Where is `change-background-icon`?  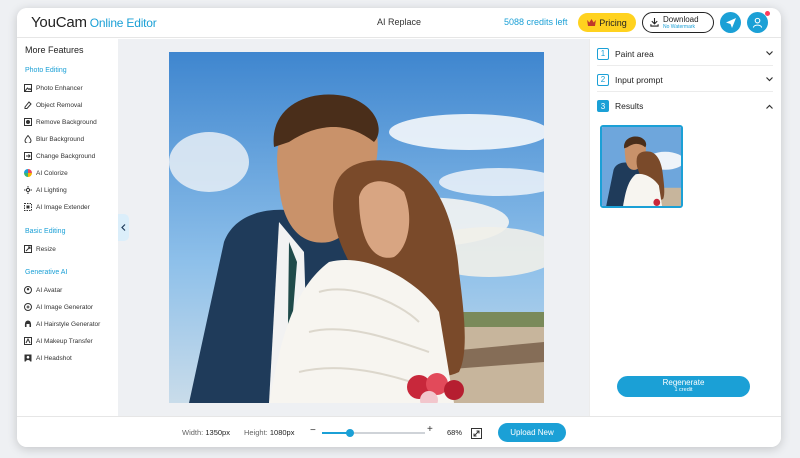 change-background-icon is located at coordinates (28, 156).